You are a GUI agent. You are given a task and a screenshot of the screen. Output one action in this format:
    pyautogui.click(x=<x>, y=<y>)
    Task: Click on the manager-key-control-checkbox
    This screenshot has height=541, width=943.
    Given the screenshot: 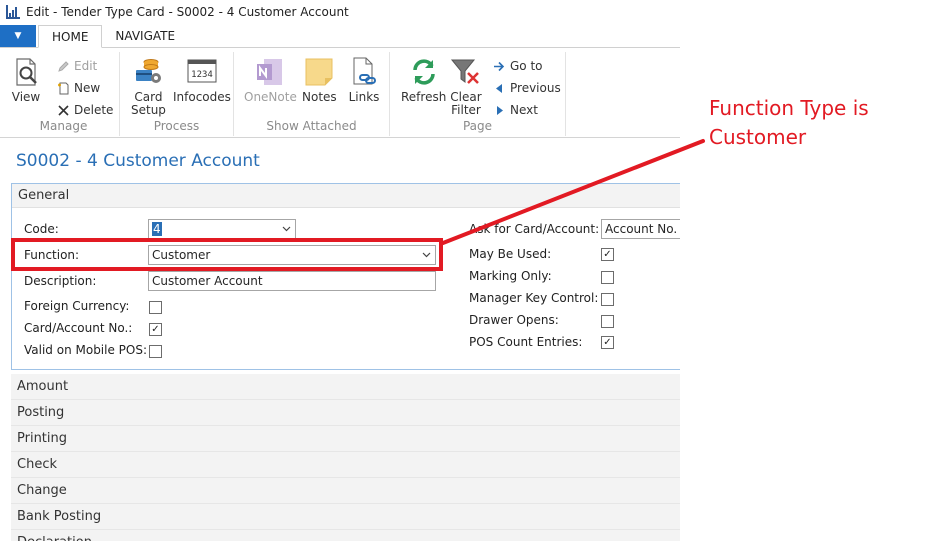 What is the action you would take?
    pyautogui.click(x=607, y=299)
    